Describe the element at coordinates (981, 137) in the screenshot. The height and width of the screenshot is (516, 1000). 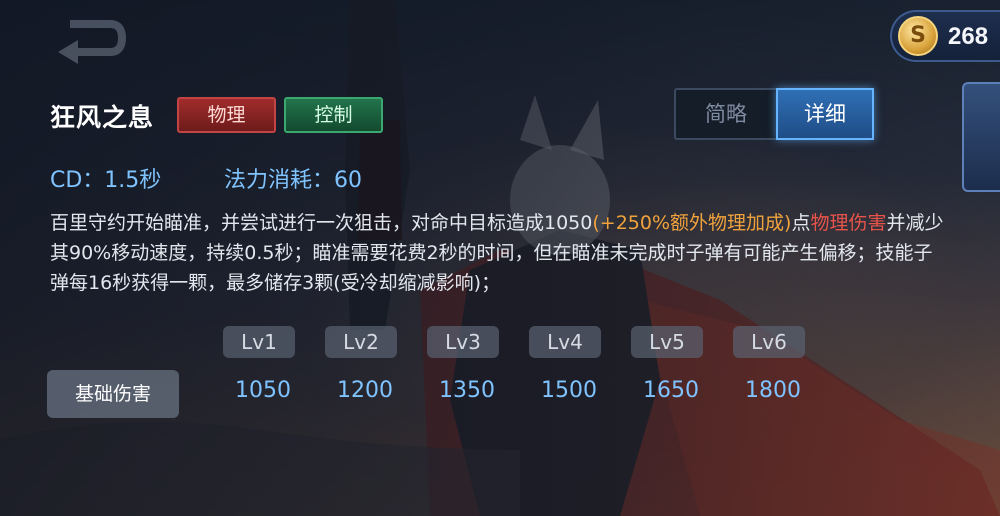
I see `side-panel-tab` at that location.